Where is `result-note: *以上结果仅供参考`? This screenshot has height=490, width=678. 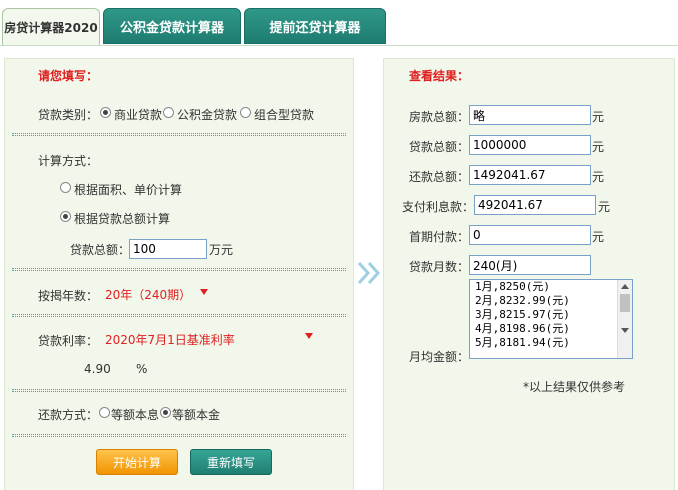 result-note: *以上结果仅供参考 is located at coordinates (574, 387).